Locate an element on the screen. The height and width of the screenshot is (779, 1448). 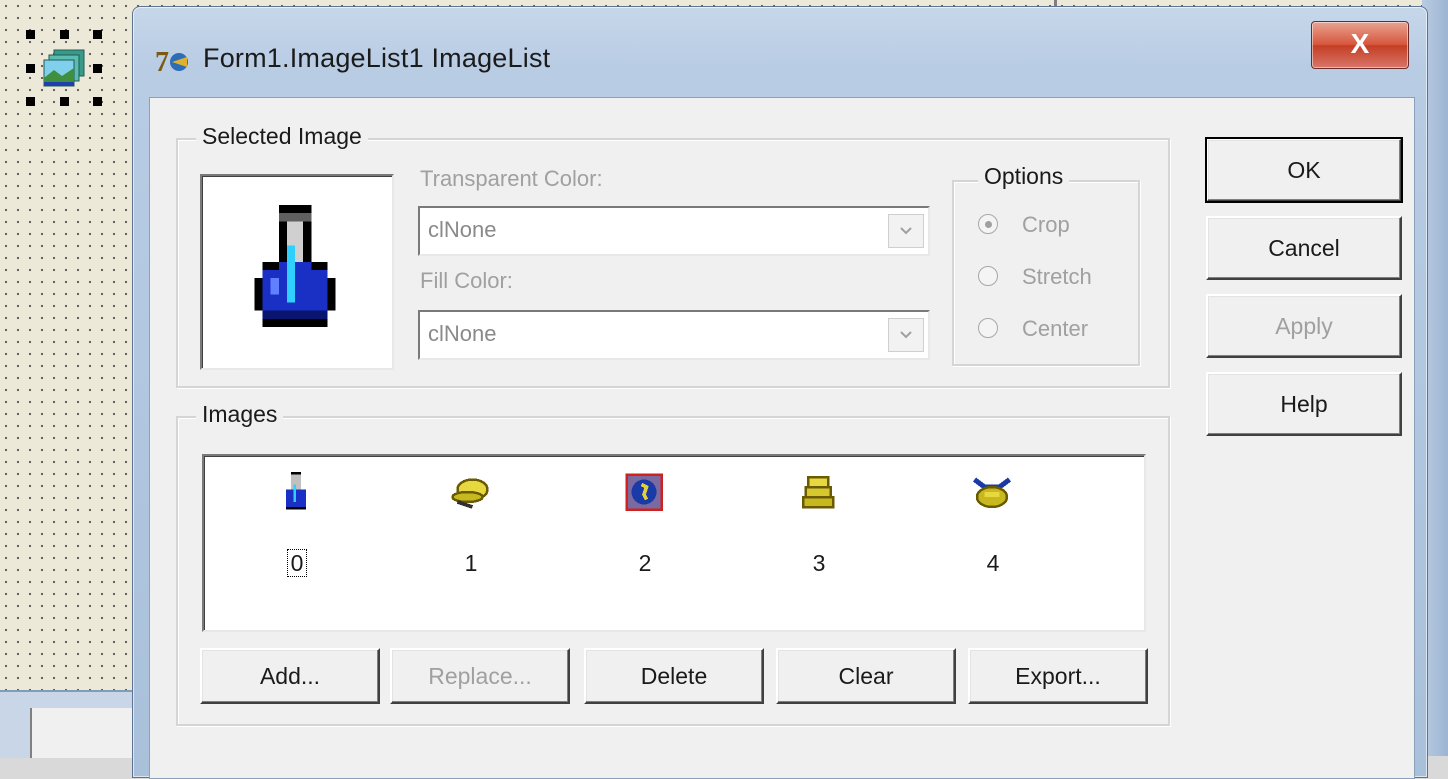
help-button: Help is located at coordinates (1304, 404).